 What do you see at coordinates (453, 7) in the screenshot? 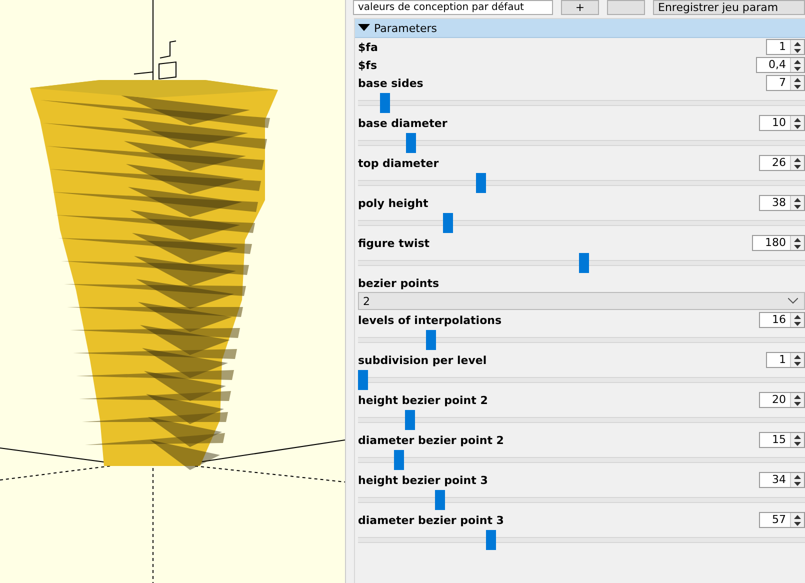
I see `preset-dropdown: valeurs de conception par défaut` at bounding box center [453, 7].